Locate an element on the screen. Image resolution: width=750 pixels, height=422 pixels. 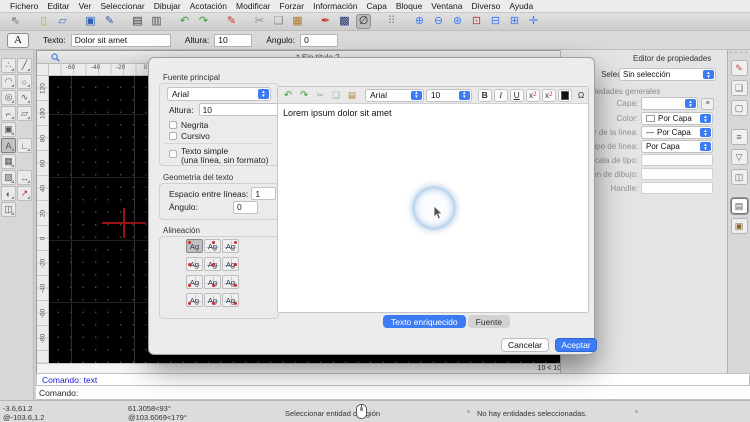
shape-tool: ▱ is located at coordinates (24, 113).